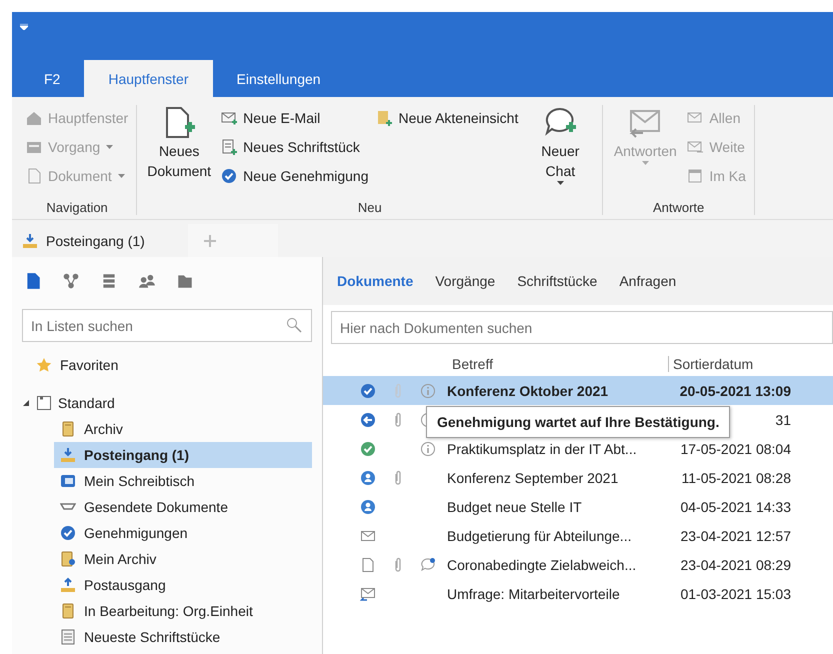 The height and width of the screenshot is (654, 833). What do you see at coordinates (735, 594) in the screenshot?
I see `table-cell: 01-03-2021 15:03` at bounding box center [735, 594].